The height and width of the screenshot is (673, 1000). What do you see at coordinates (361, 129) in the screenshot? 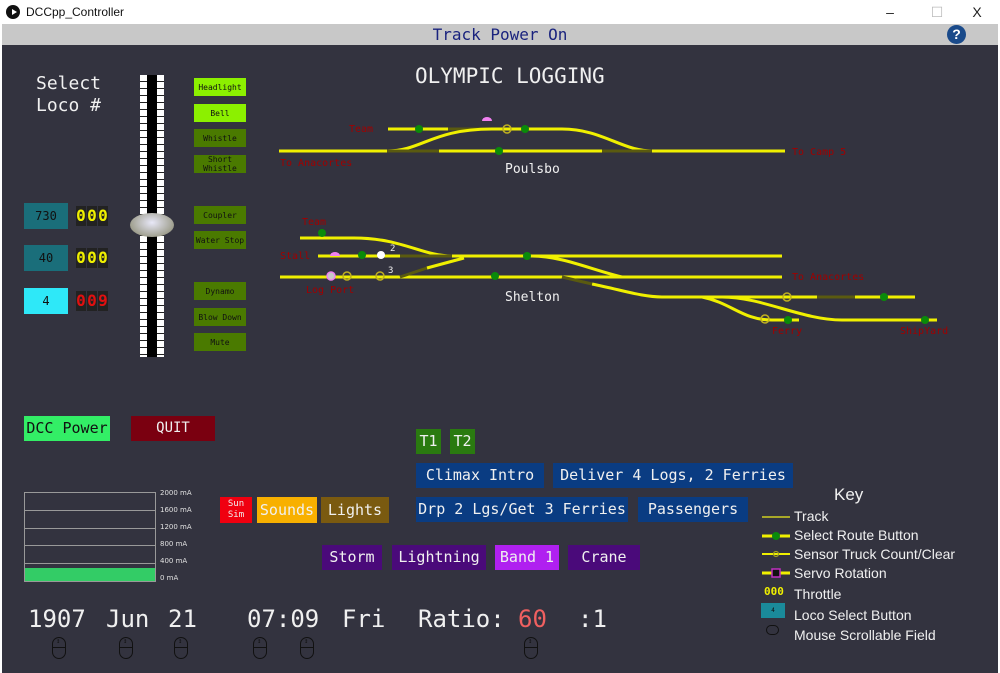
I see `label-team-top: Team` at bounding box center [361, 129].